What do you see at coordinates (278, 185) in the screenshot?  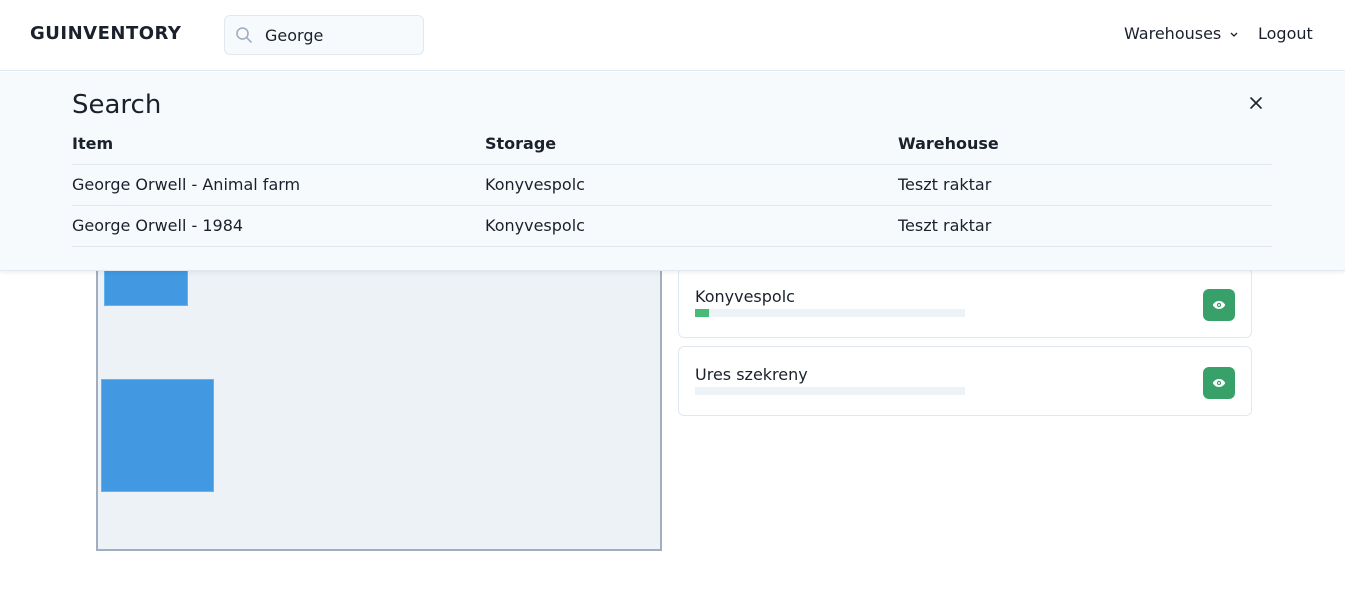 I see `cell-item: George Orwell - Animal farm` at bounding box center [278, 185].